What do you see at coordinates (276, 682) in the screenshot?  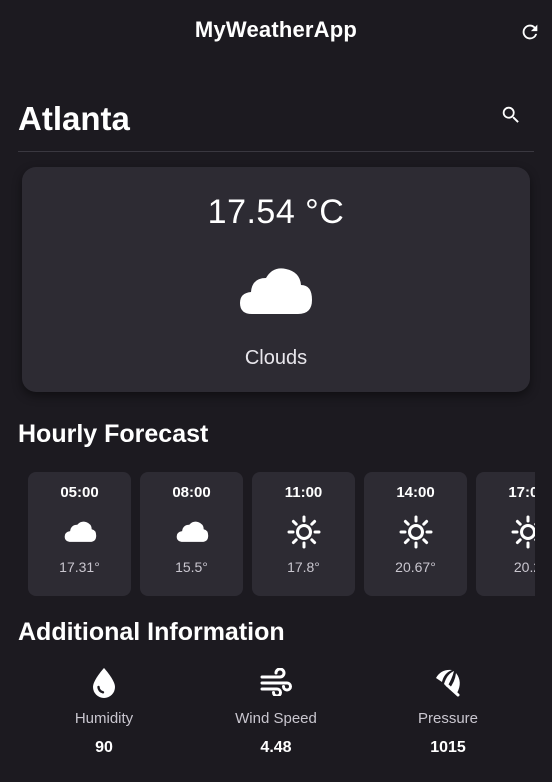 I see `wind-icon` at bounding box center [276, 682].